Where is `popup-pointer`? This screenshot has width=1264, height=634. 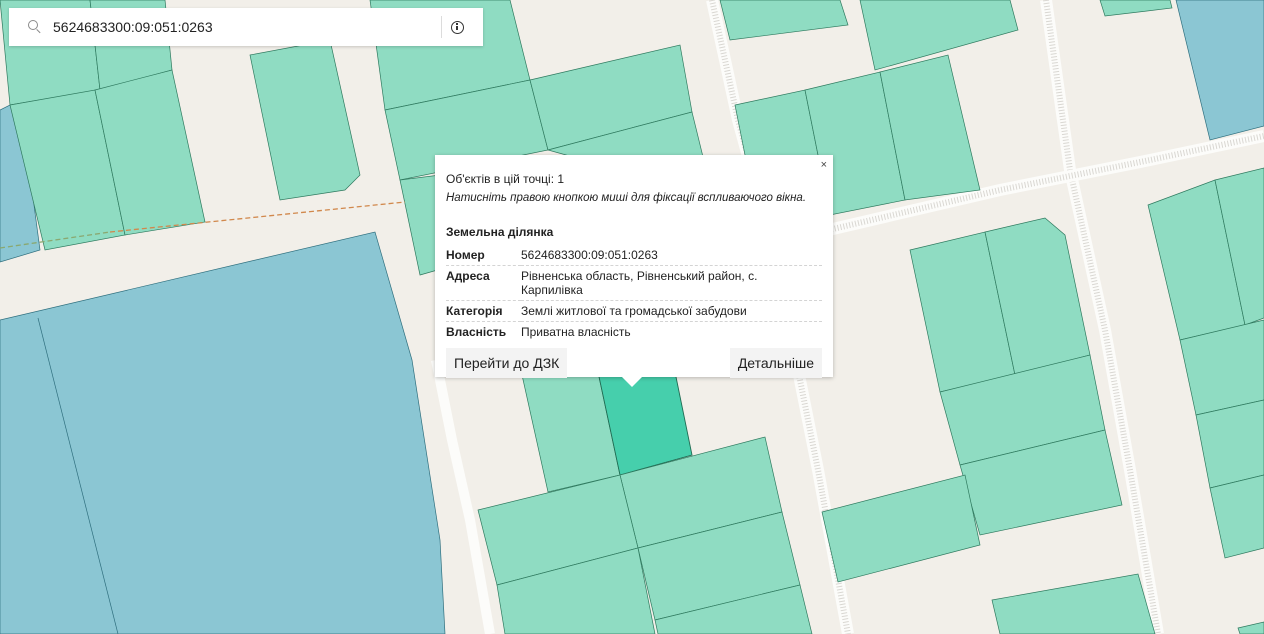
popup-pointer is located at coordinates (632, 382).